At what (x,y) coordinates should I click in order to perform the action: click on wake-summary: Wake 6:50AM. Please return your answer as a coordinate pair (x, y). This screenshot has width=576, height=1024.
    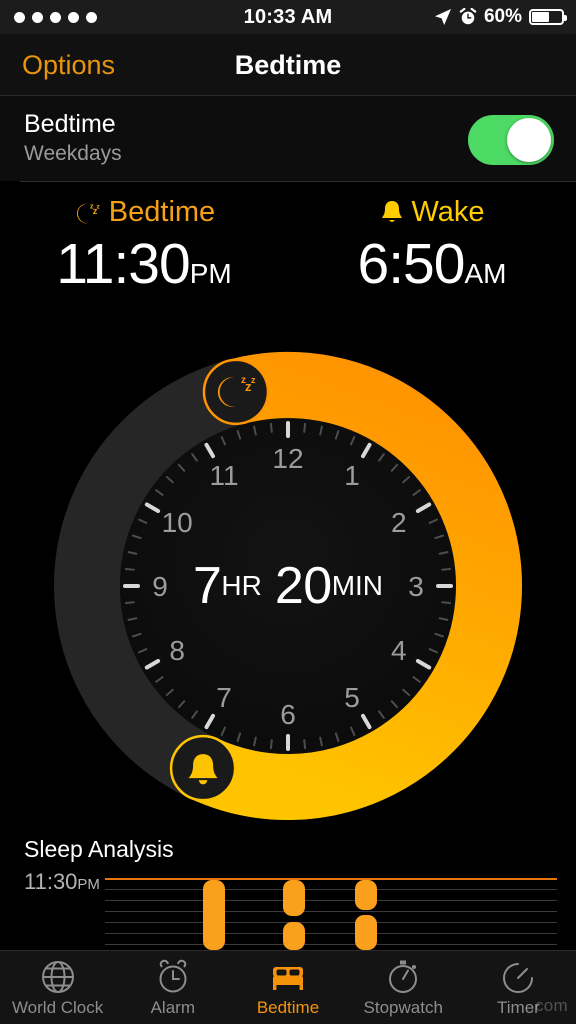
    Looking at the image, I should click on (432, 246).